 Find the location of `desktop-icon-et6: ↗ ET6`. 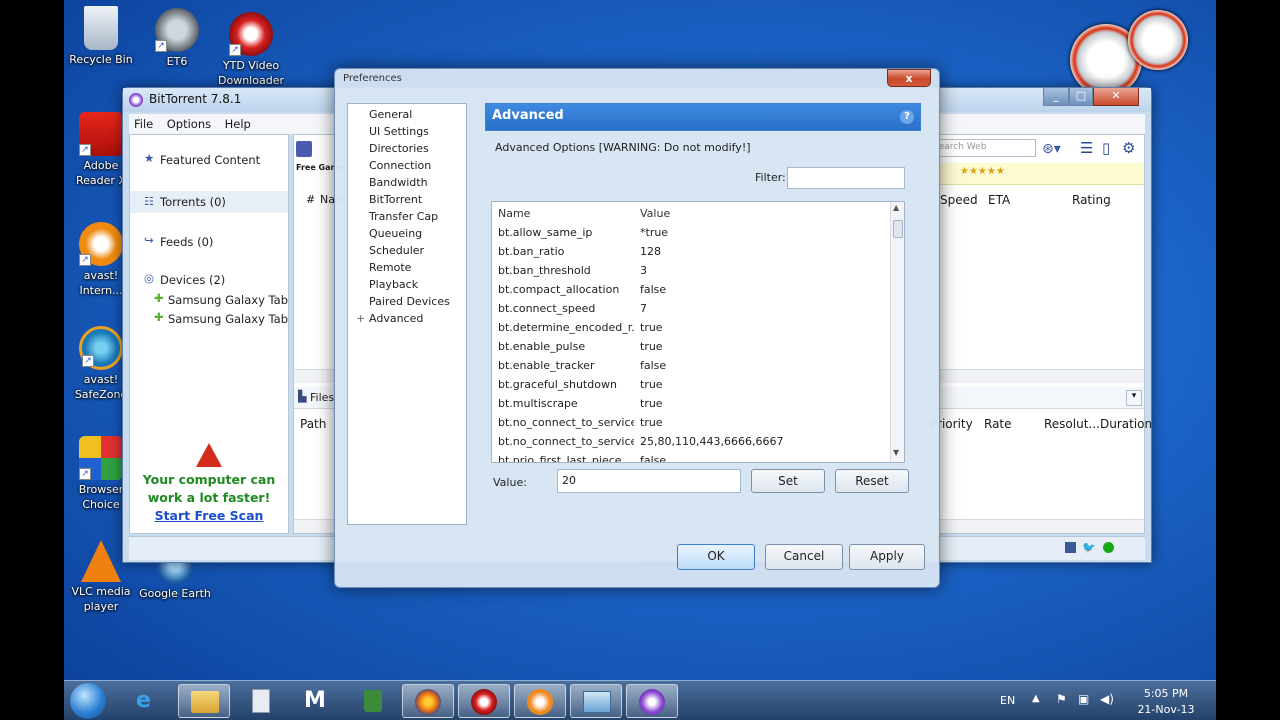

desktop-icon-et6: ↗ ET6 is located at coordinates (177, 38).